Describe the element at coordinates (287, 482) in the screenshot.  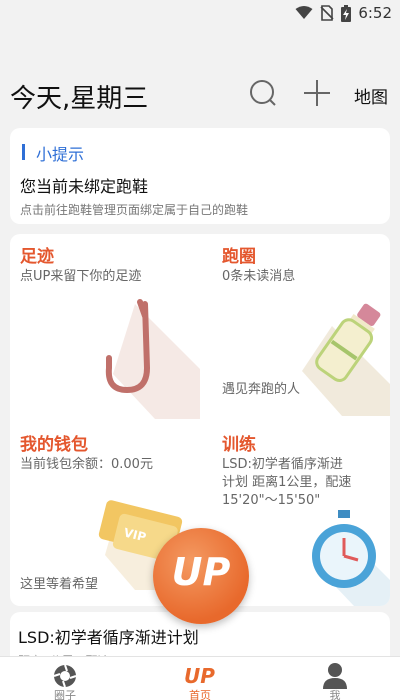
I see `training-plan-line-2: 计划 距离1公里，配速` at that location.